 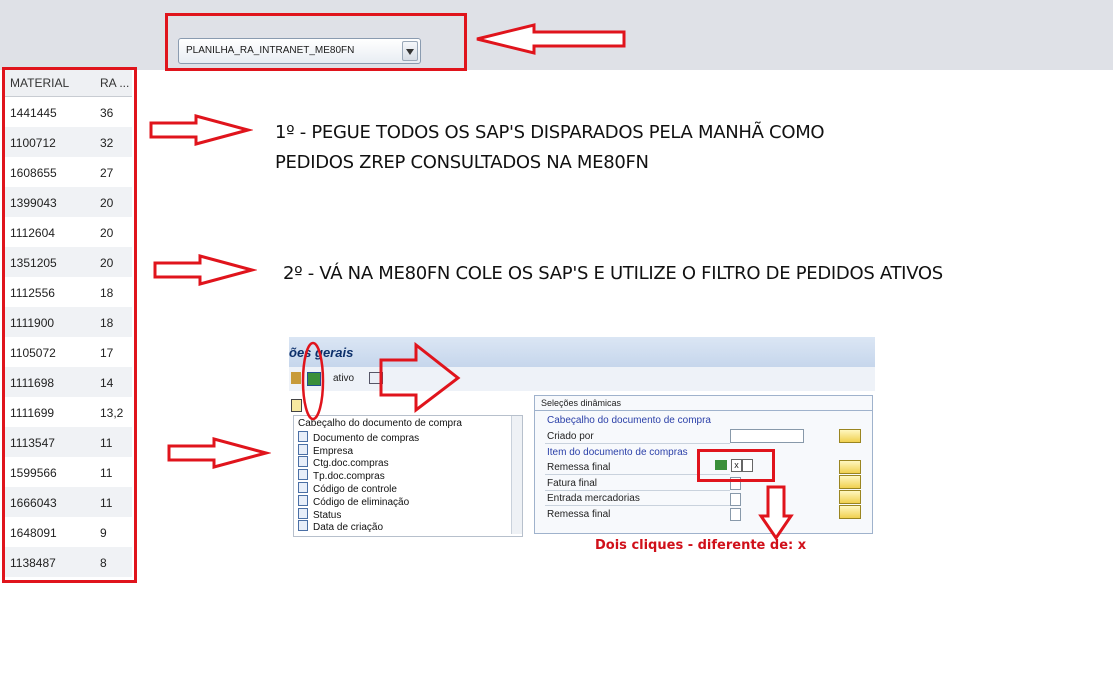 What do you see at coordinates (349, 477) in the screenshot?
I see `tree-item-label: Tp.doc.compras` at bounding box center [349, 477].